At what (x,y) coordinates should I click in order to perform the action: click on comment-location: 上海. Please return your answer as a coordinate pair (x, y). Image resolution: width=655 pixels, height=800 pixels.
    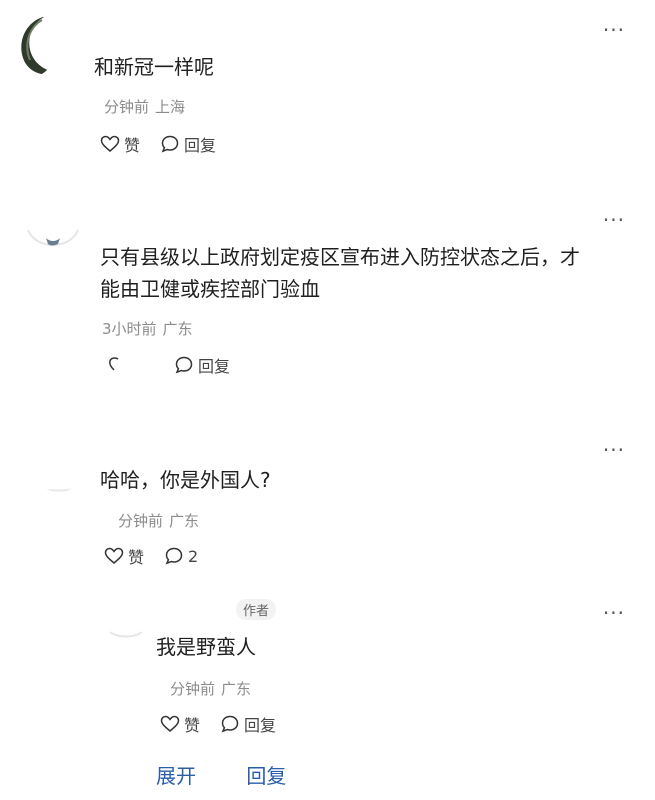
    Looking at the image, I should click on (170, 107).